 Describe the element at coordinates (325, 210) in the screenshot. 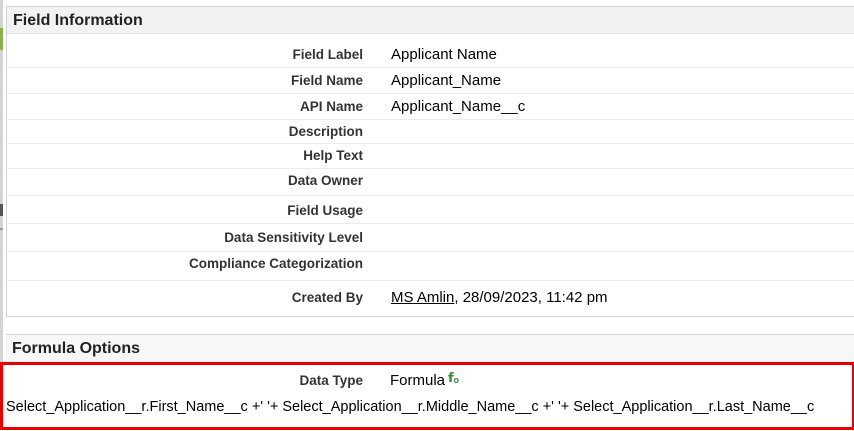

I see `label-field-usage: Field Usage` at that location.